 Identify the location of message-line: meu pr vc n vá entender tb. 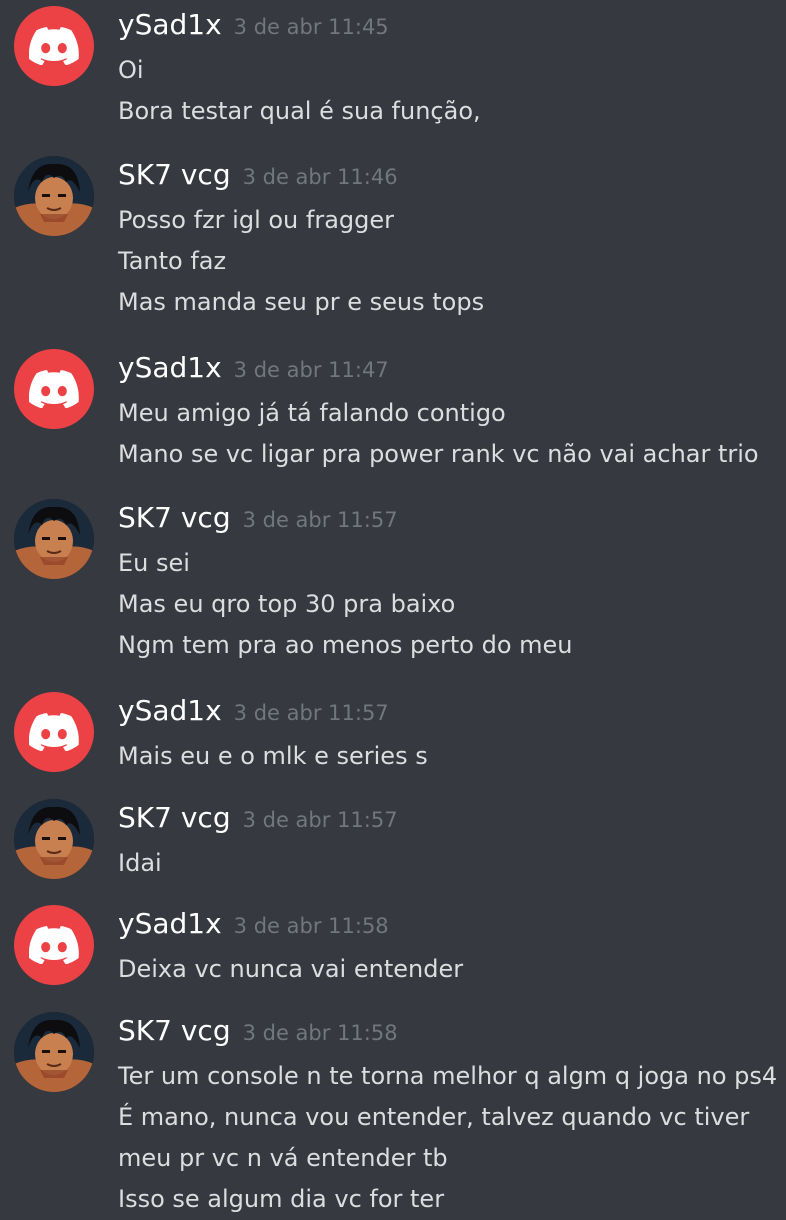
(283, 1158).